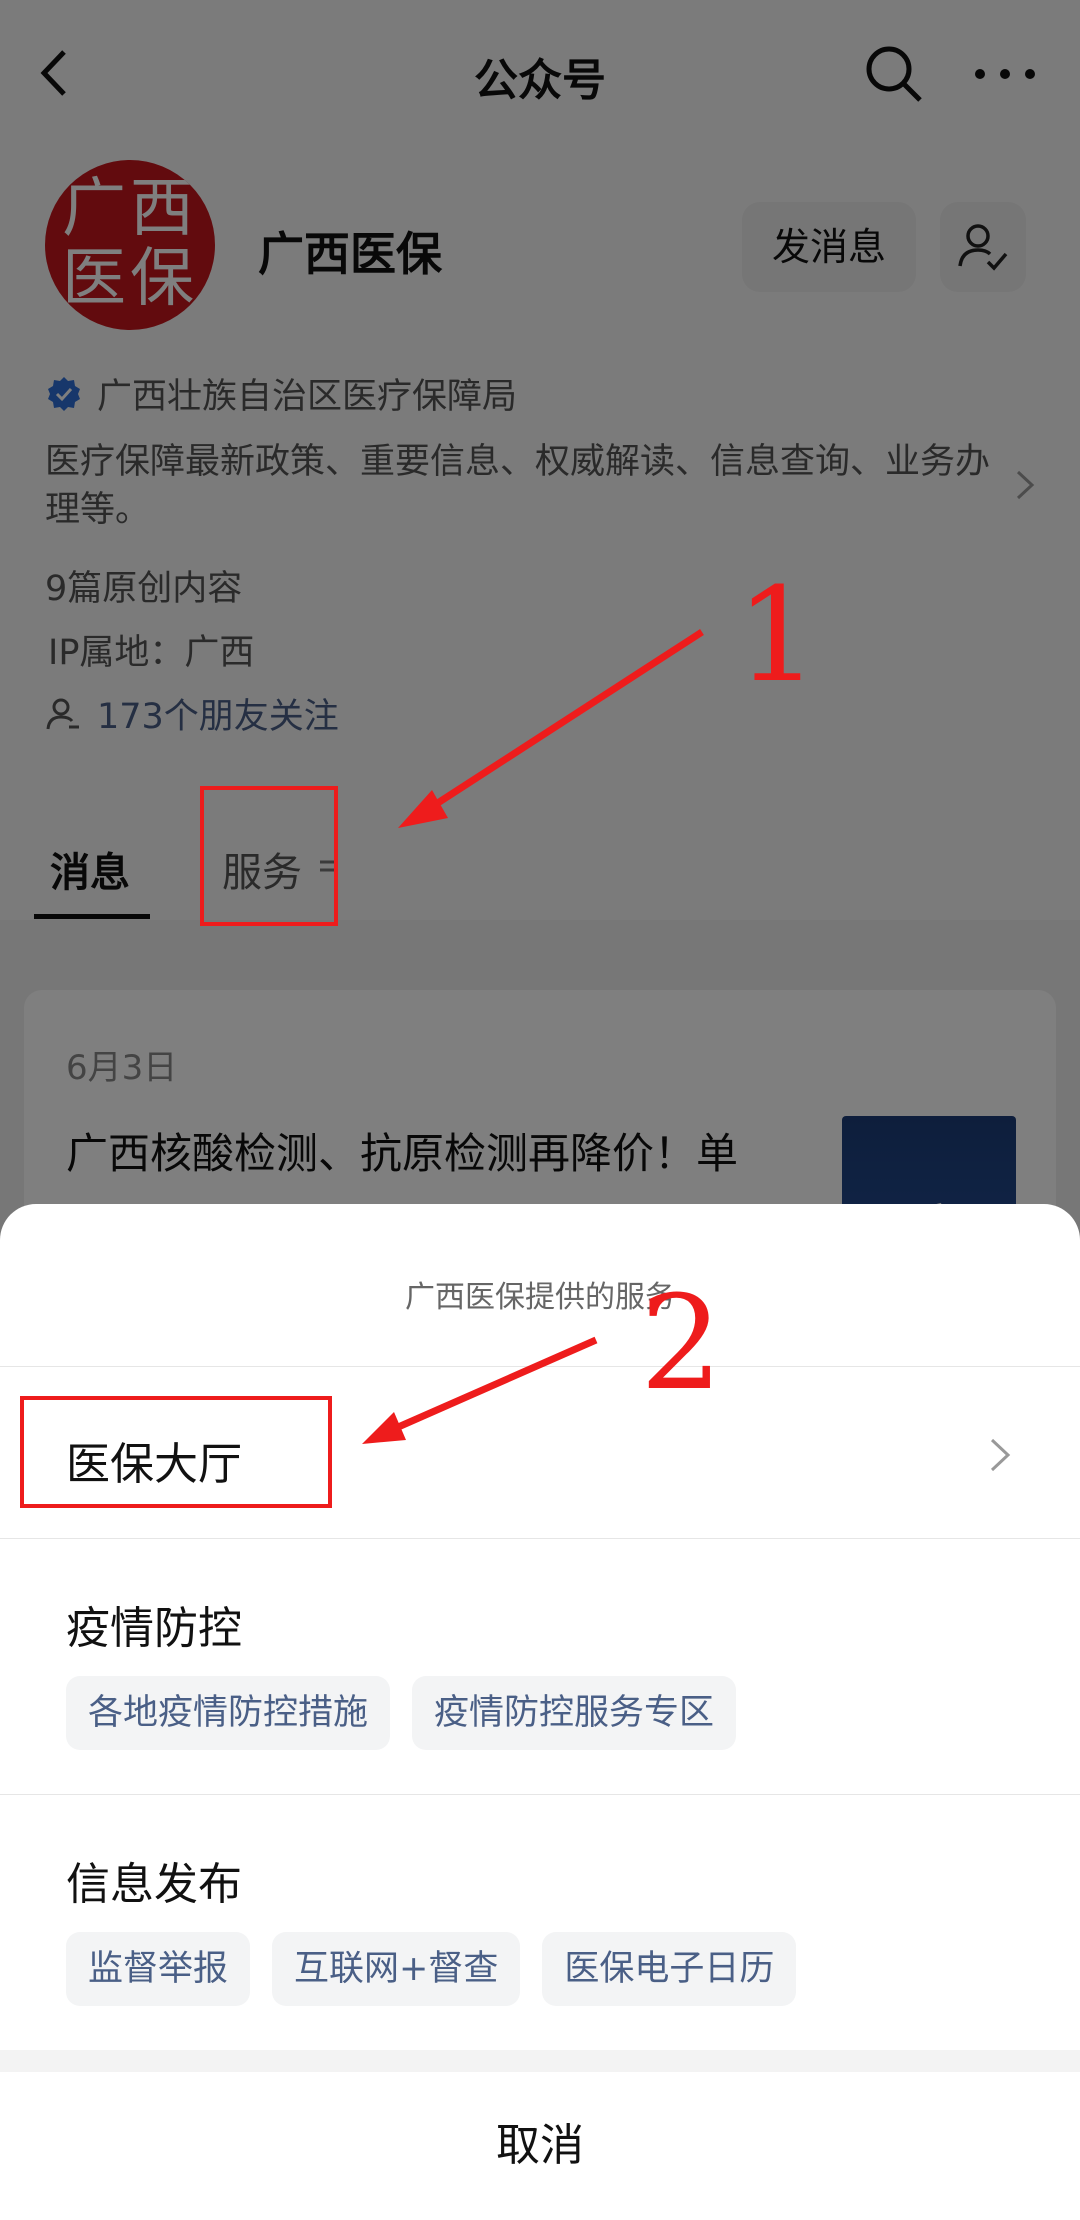 The height and width of the screenshot is (2220, 1080). Describe the element at coordinates (176, 1452) in the screenshot. I see `highlight-box-hall` at that location.